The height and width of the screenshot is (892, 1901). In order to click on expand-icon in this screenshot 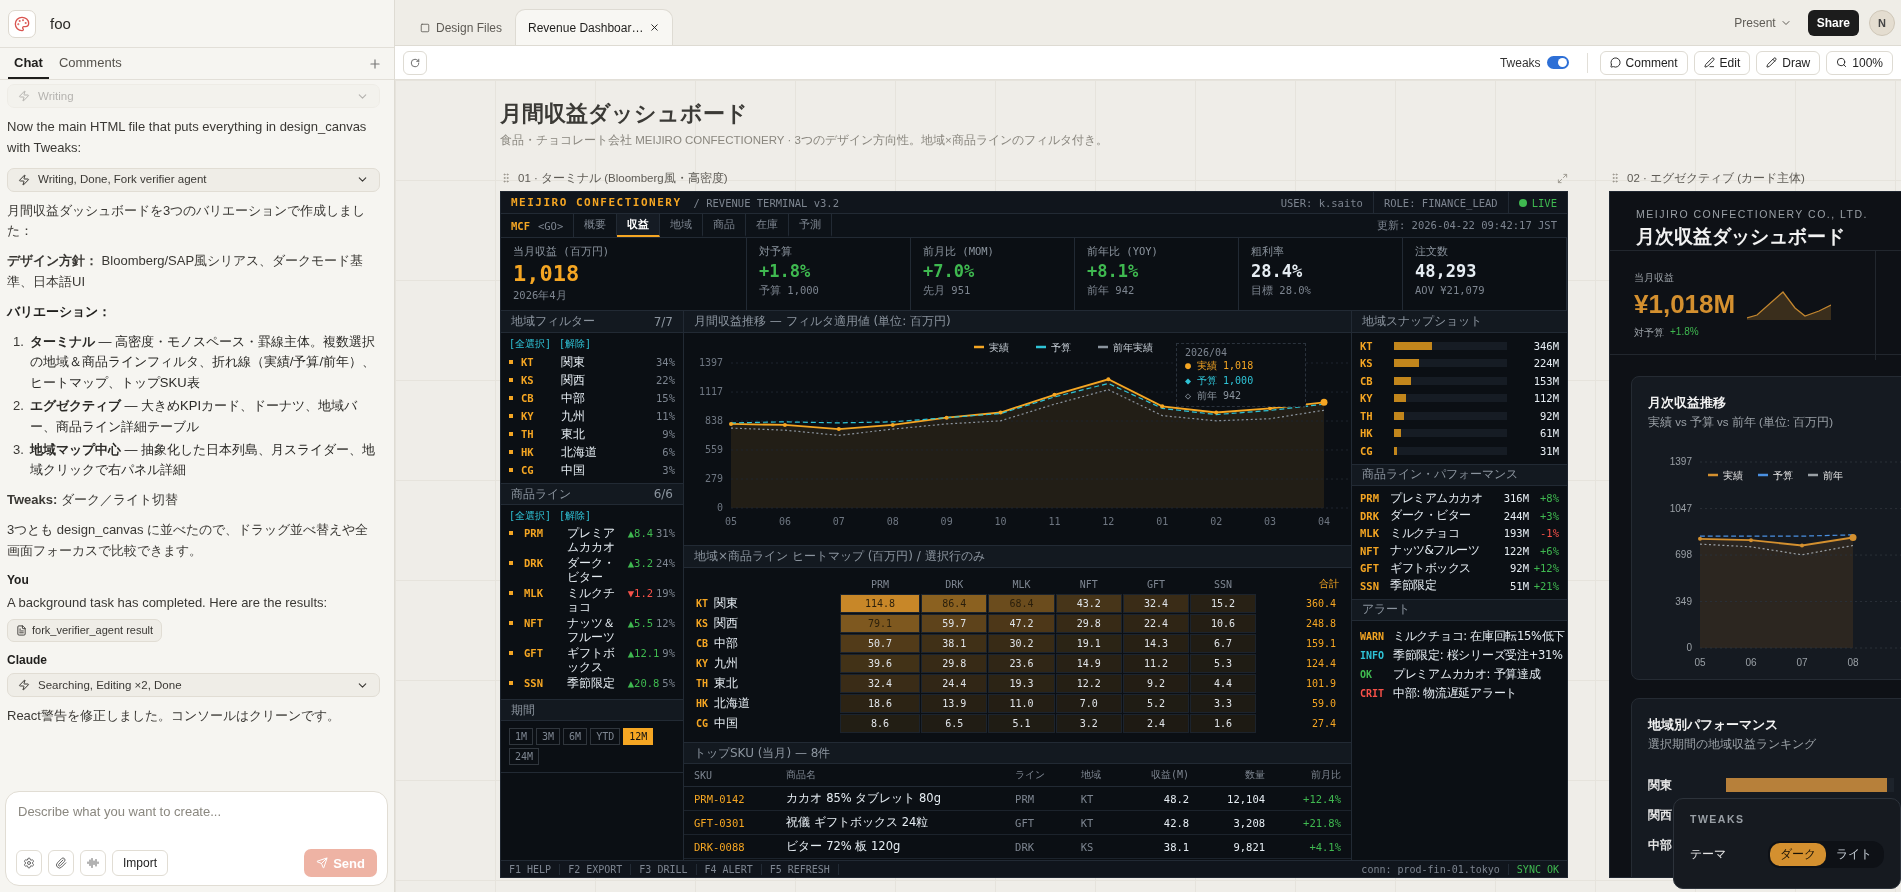, I will do `click(1562, 178)`.